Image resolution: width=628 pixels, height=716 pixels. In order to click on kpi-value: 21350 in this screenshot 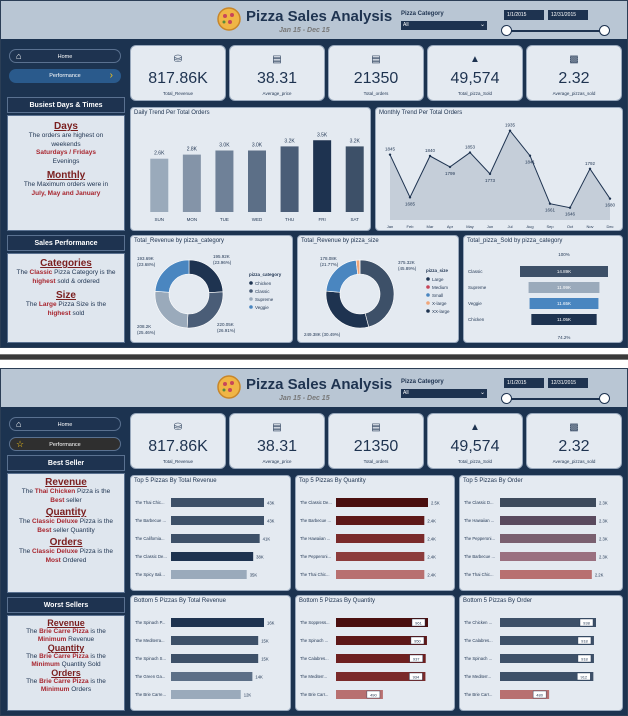, I will do `click(376, 78)`.